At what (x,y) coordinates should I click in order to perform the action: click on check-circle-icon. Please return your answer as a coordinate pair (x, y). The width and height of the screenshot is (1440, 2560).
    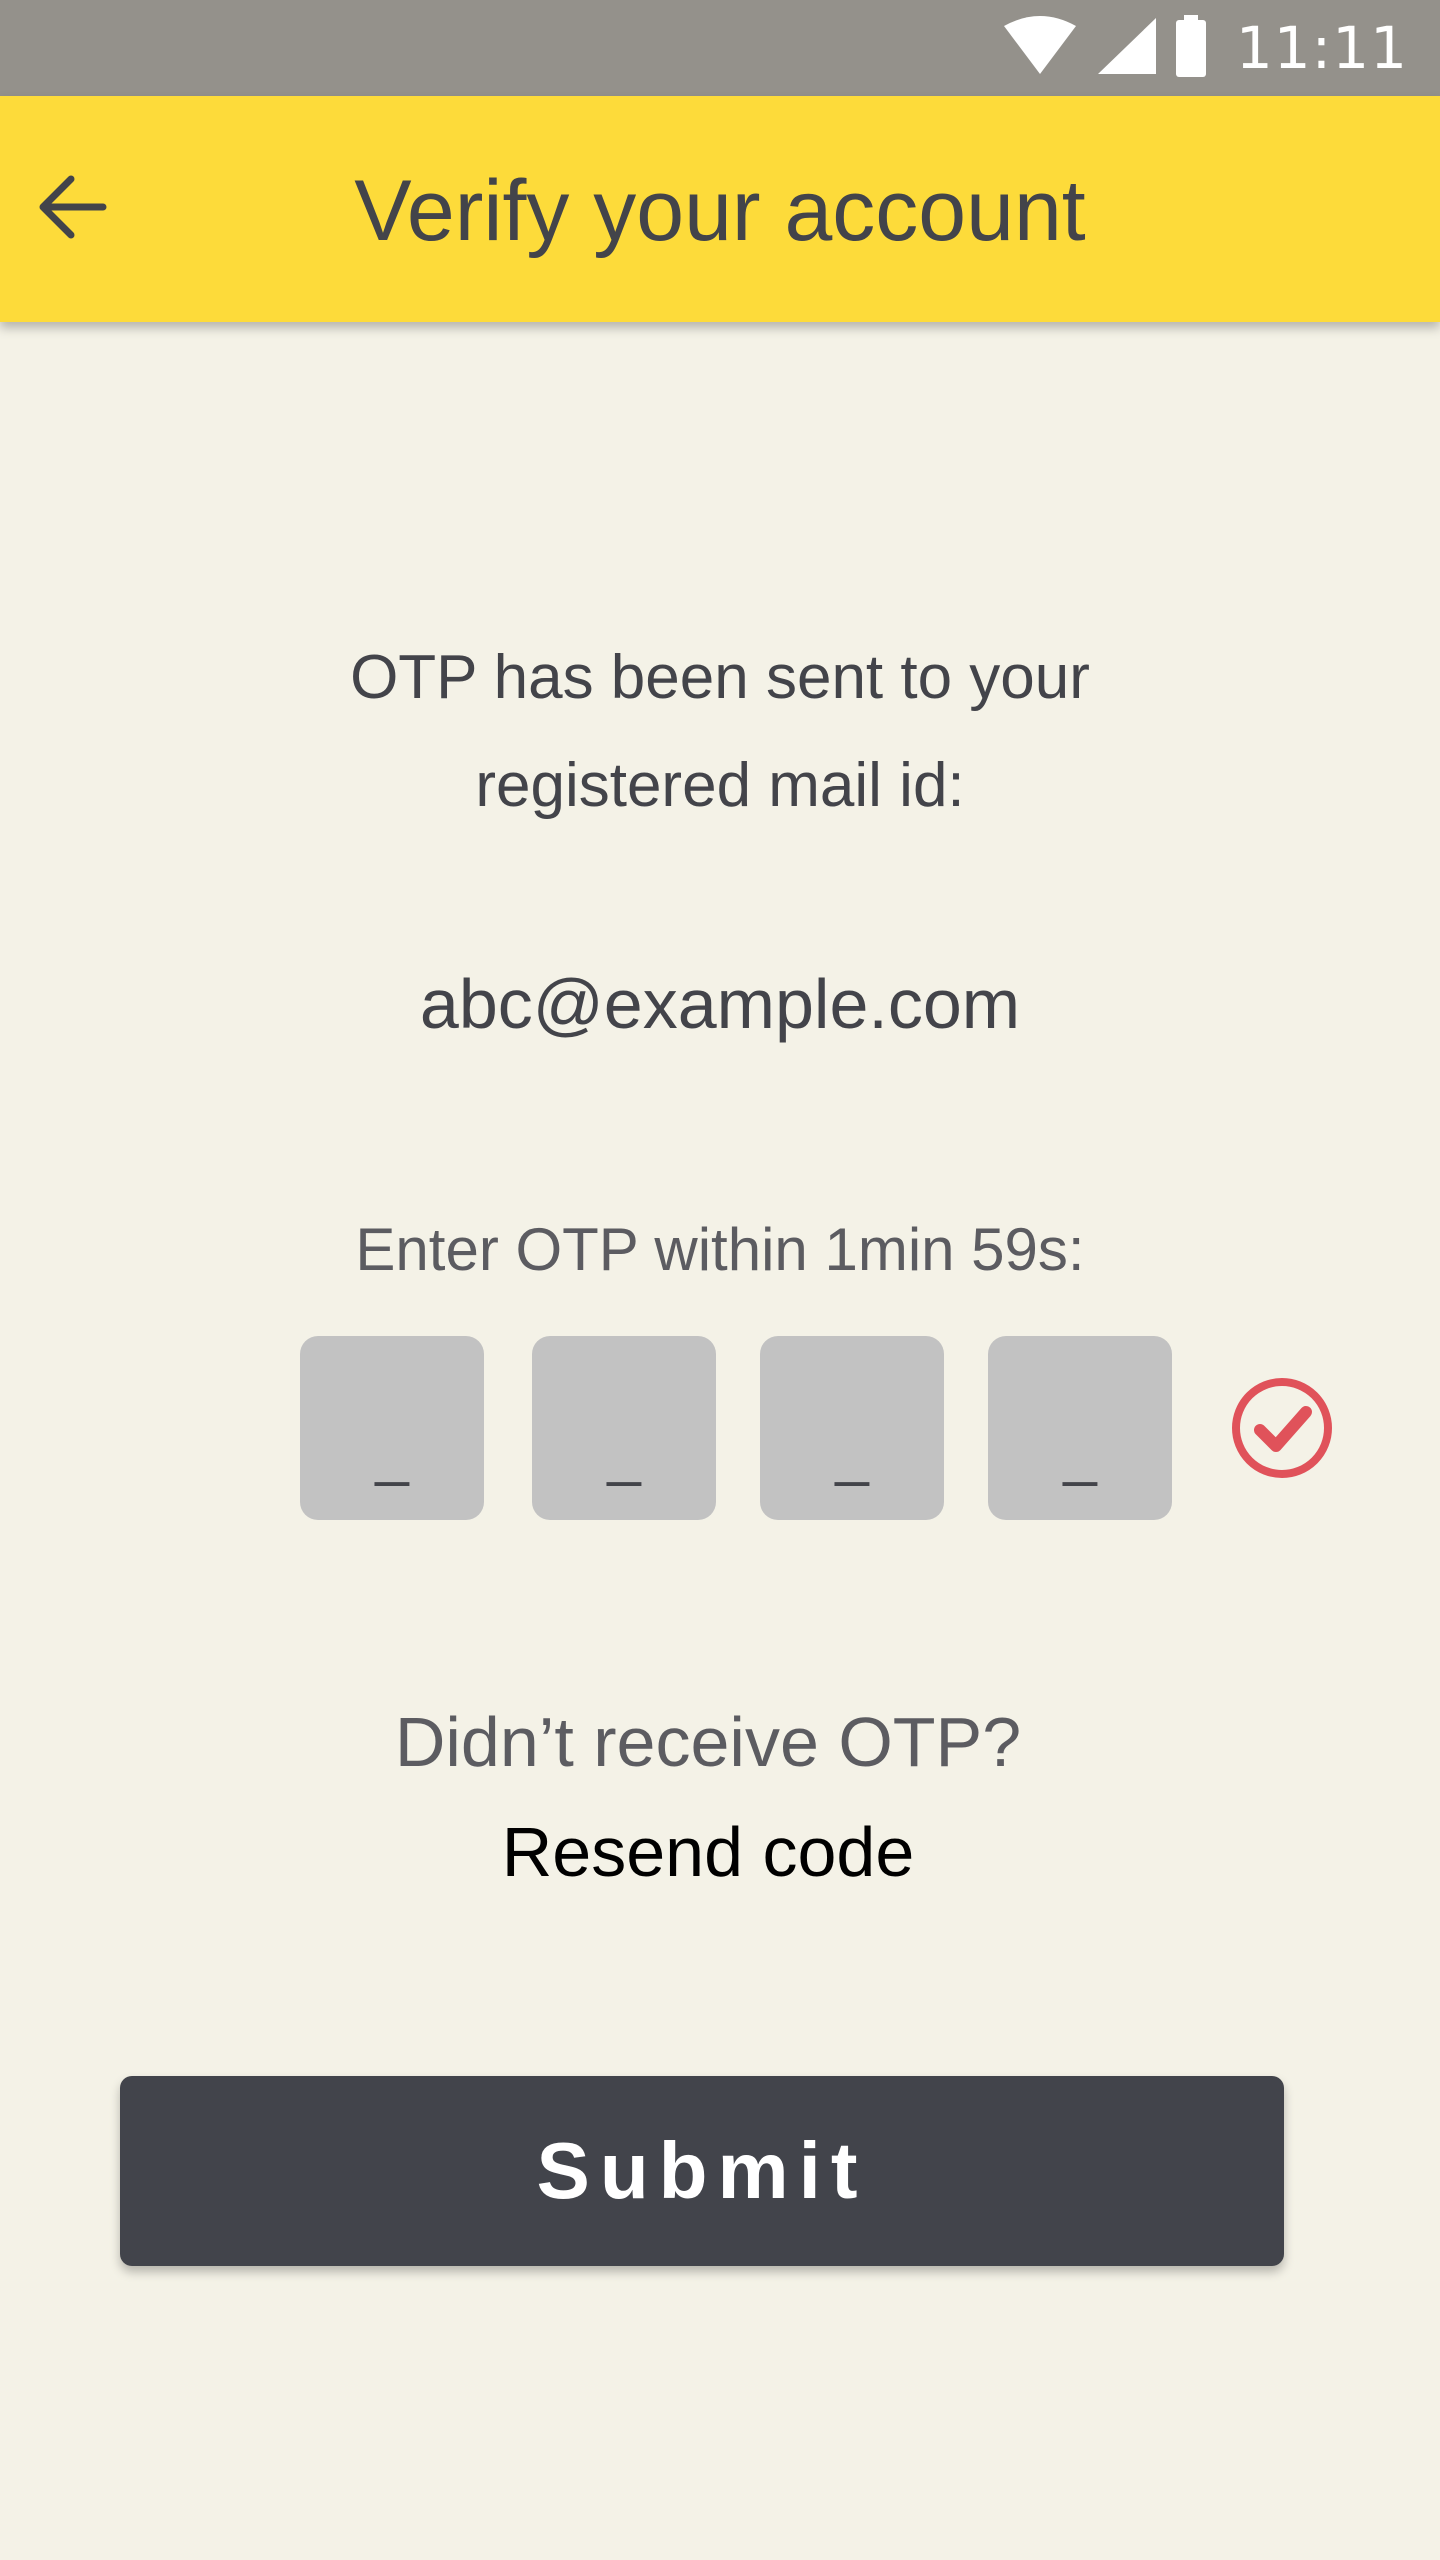
    Looking at the image, I should click on (1282, 1428).